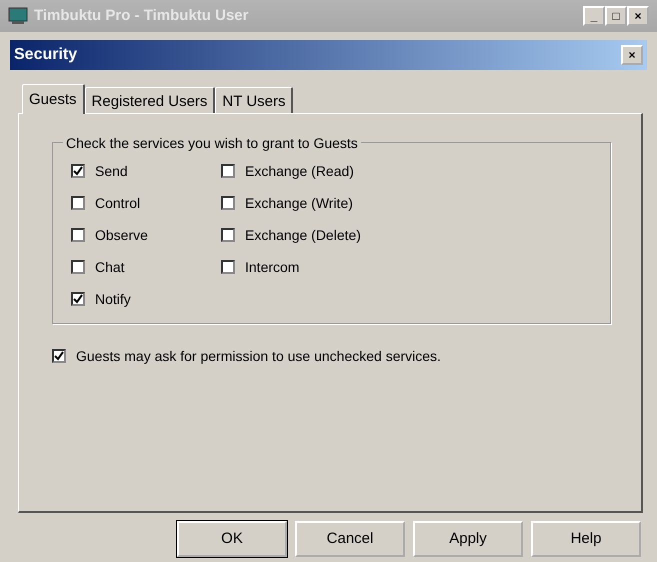 Image resolution: width=657 pixels, height=562 pixels. Describe the element at coordinates (117, 203) in the screenshot. I see `checkbox-label: Control` at that location.